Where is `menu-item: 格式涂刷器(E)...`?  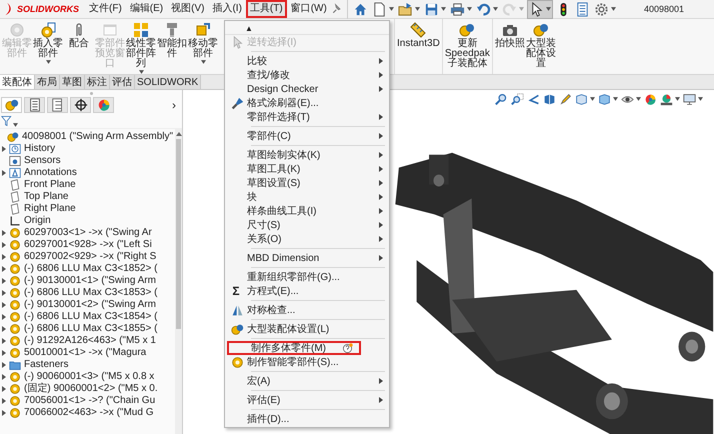 menu-item: 格式涂刷器(E)... is located at coordinates (307, 103).